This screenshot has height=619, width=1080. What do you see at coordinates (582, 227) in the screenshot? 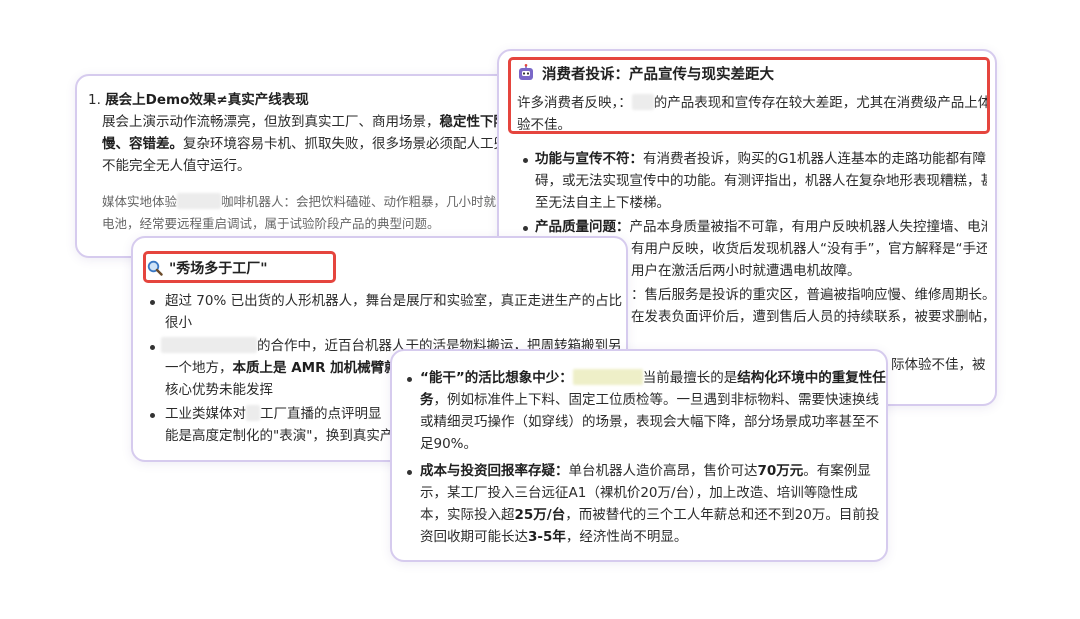
I see `card2-b2-key: 产品质量问题：` at bounding box center [582, 227].